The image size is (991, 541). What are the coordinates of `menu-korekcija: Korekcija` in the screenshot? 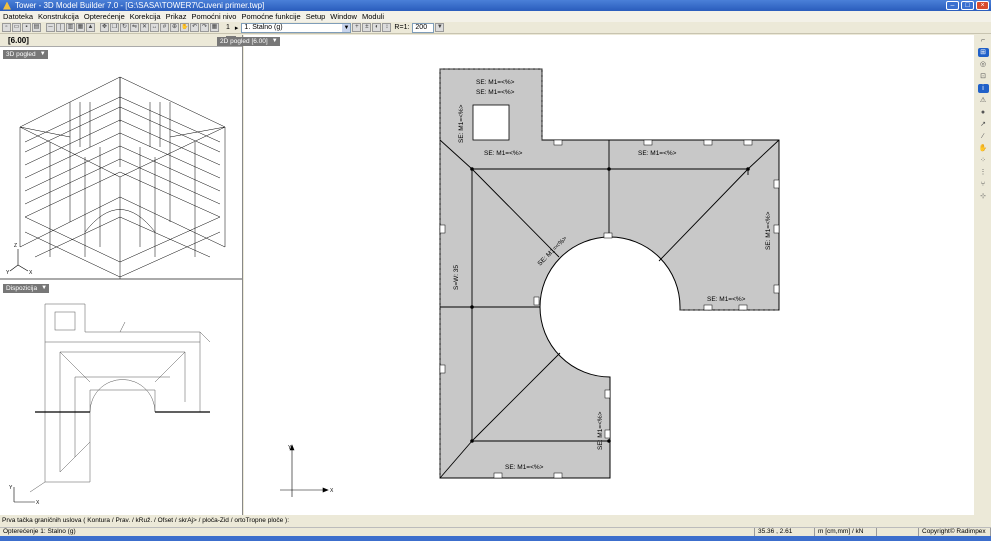 It's located at (148, 16).